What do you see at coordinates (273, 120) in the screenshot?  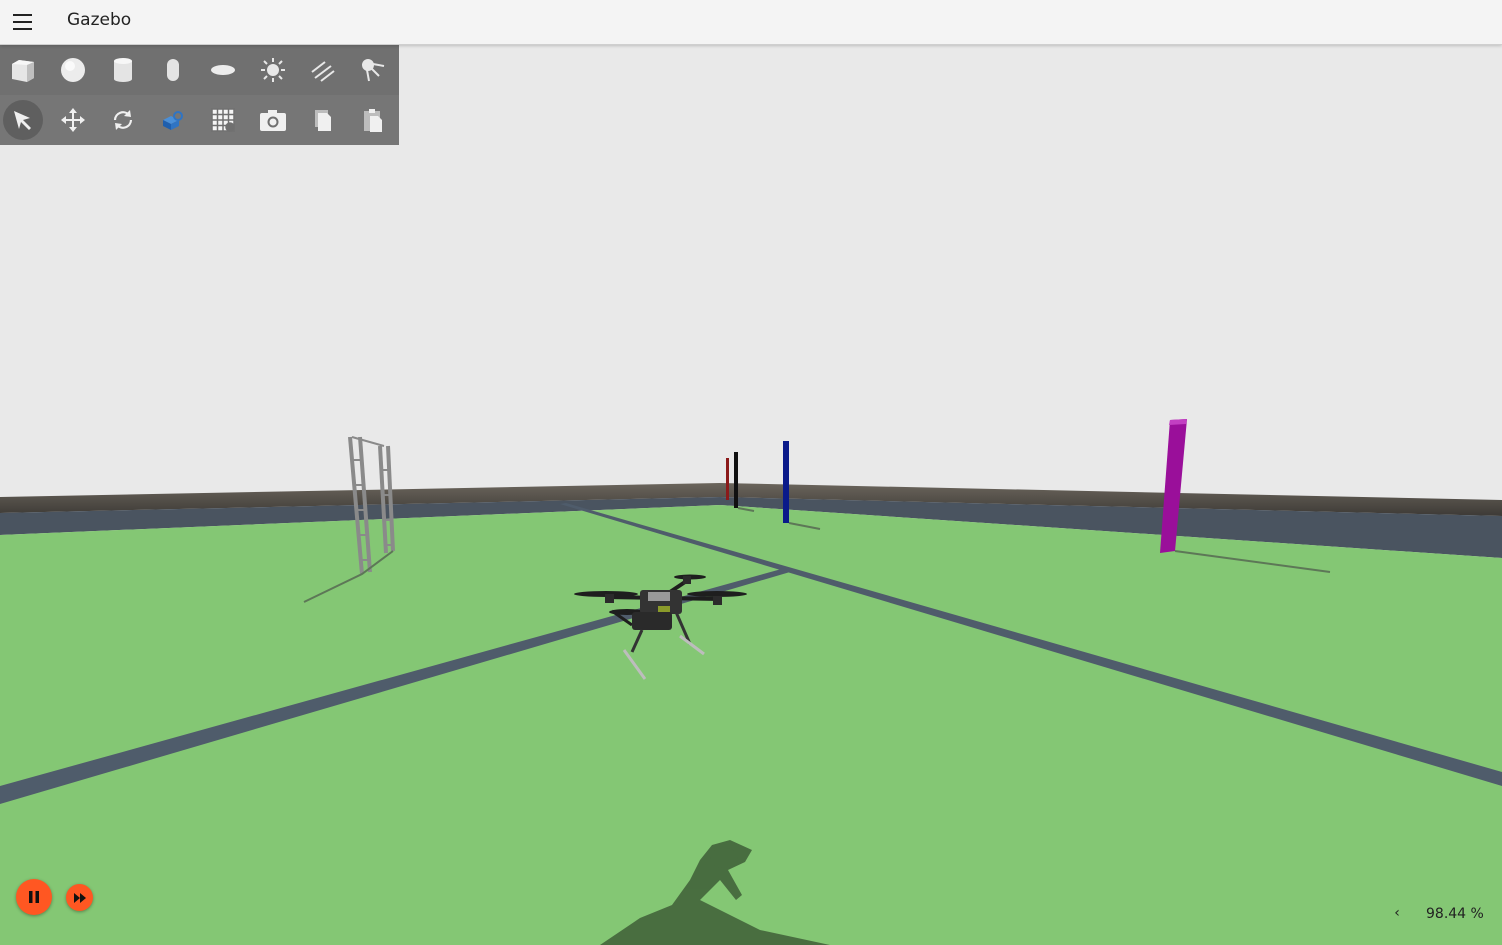 I see `screenshot-camera-icon` at bounding box center [273, 120].